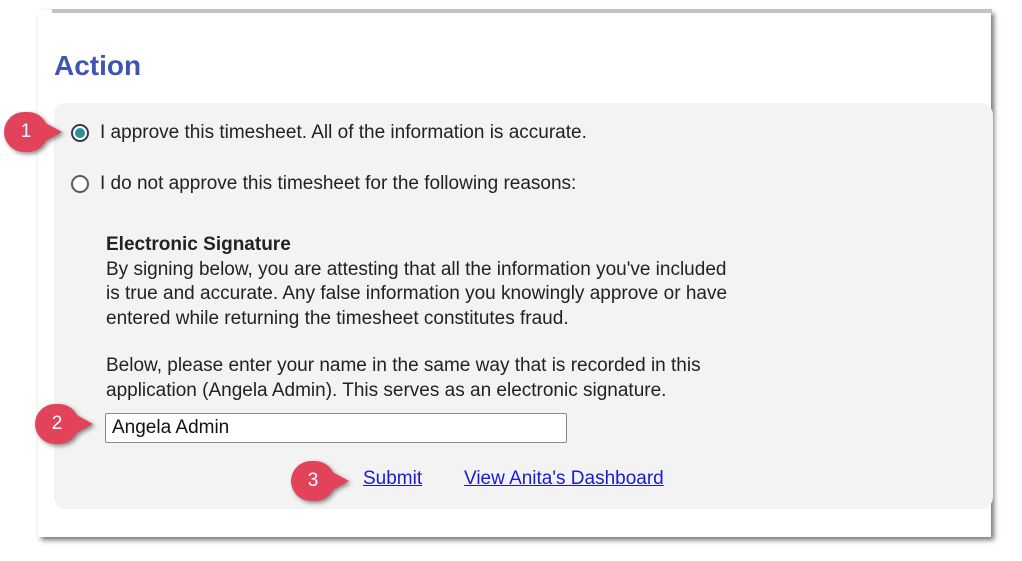 The height and width of the screenshot is (561, 1022). I want to click on approve-radio, so click(80, 133).